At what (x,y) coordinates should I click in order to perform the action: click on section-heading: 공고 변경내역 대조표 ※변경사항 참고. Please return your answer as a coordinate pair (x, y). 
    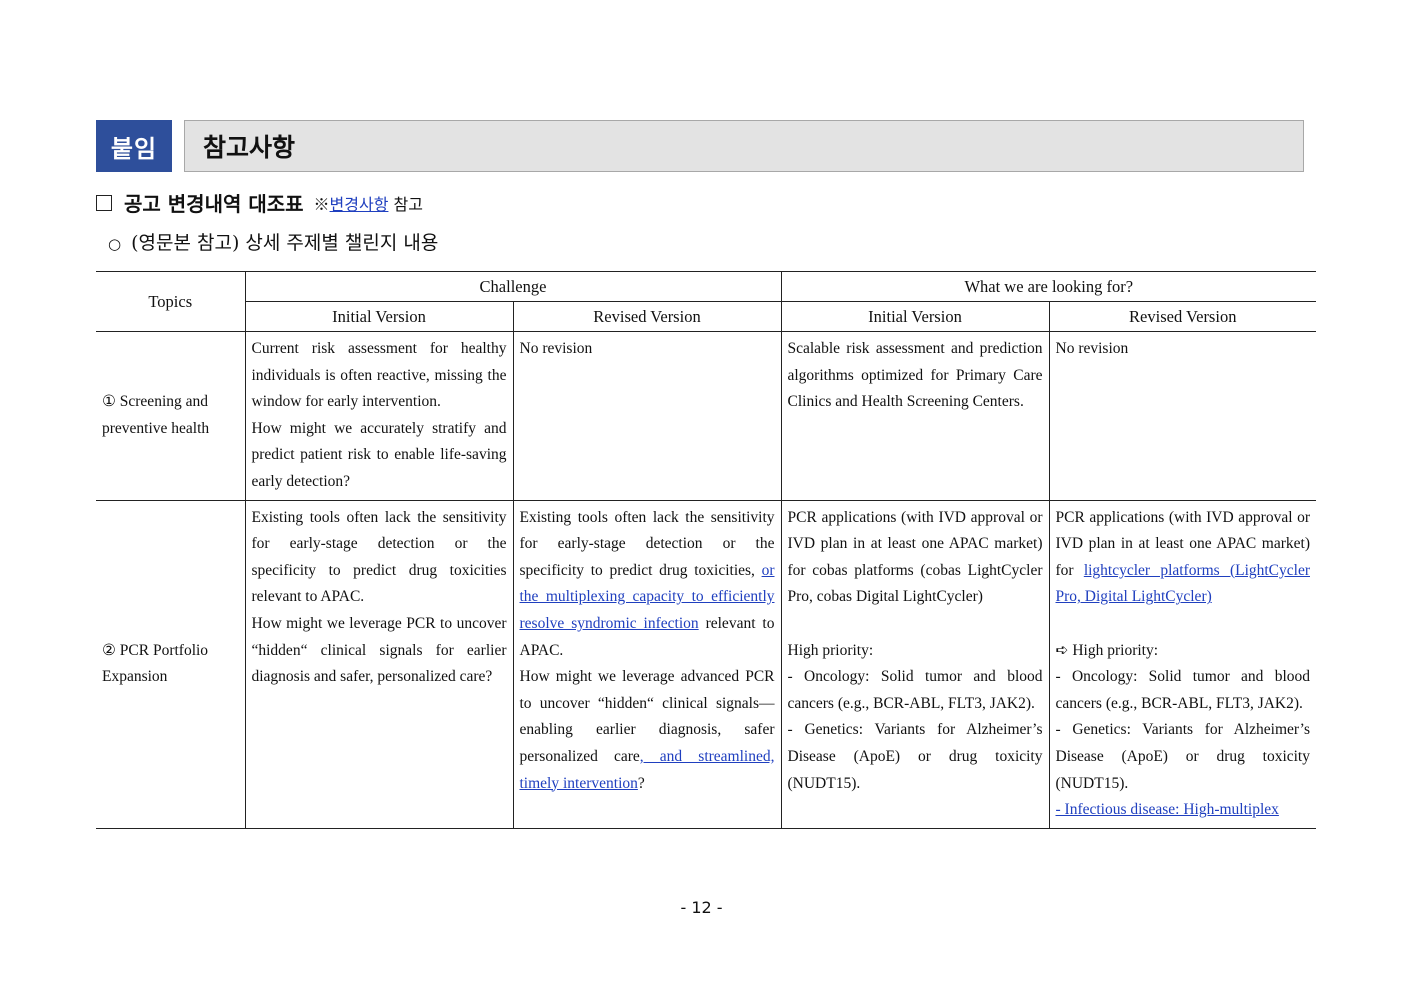
    Looking at the image, I should click on (259, 202).